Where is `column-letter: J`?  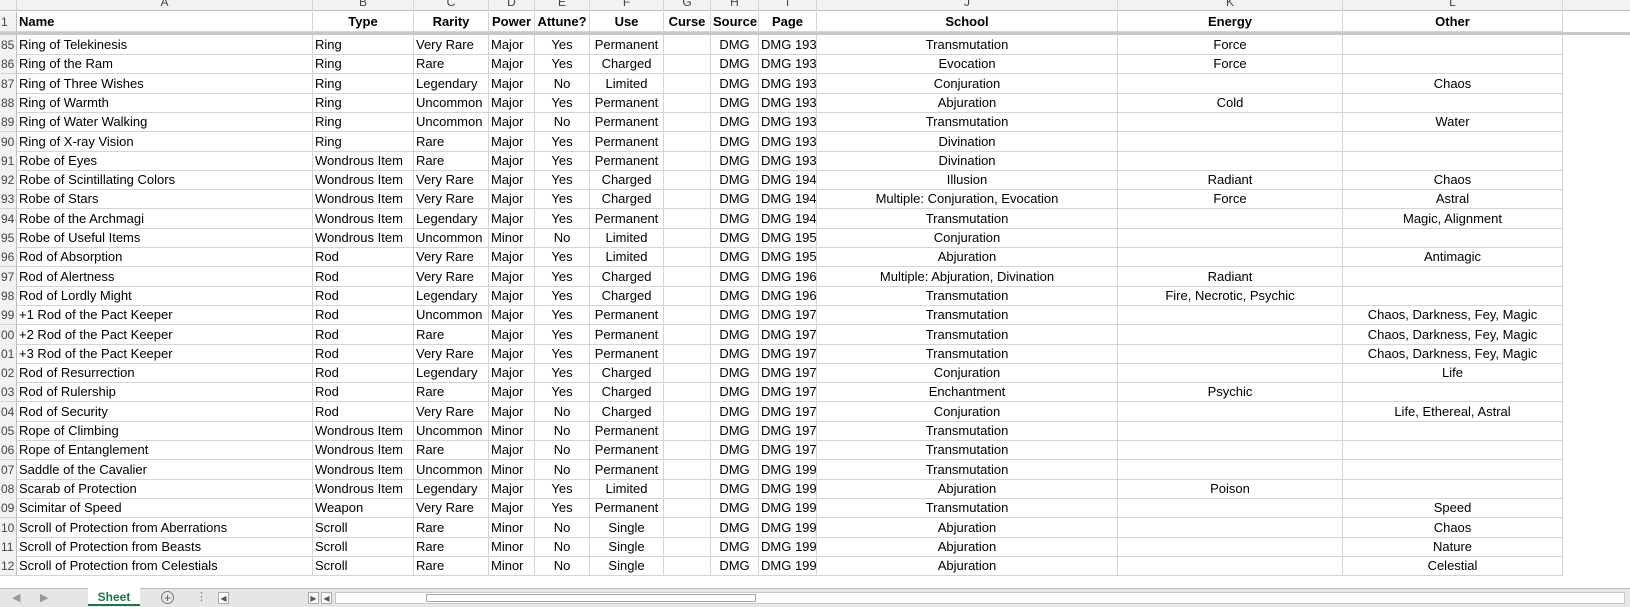
column-letter: J is located at coordinates (967, 5).